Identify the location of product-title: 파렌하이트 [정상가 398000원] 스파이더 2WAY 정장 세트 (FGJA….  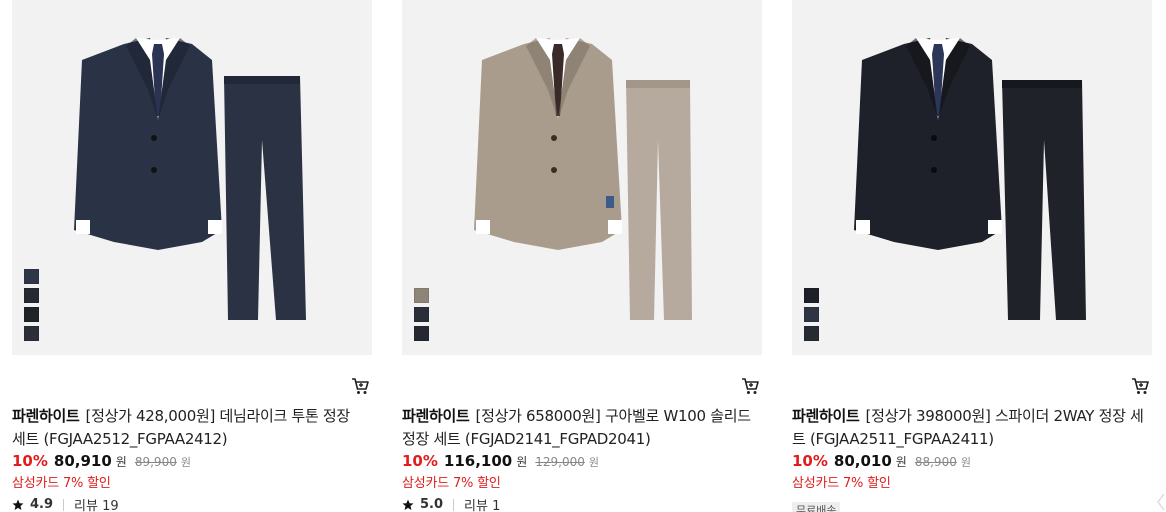
(968, 428).